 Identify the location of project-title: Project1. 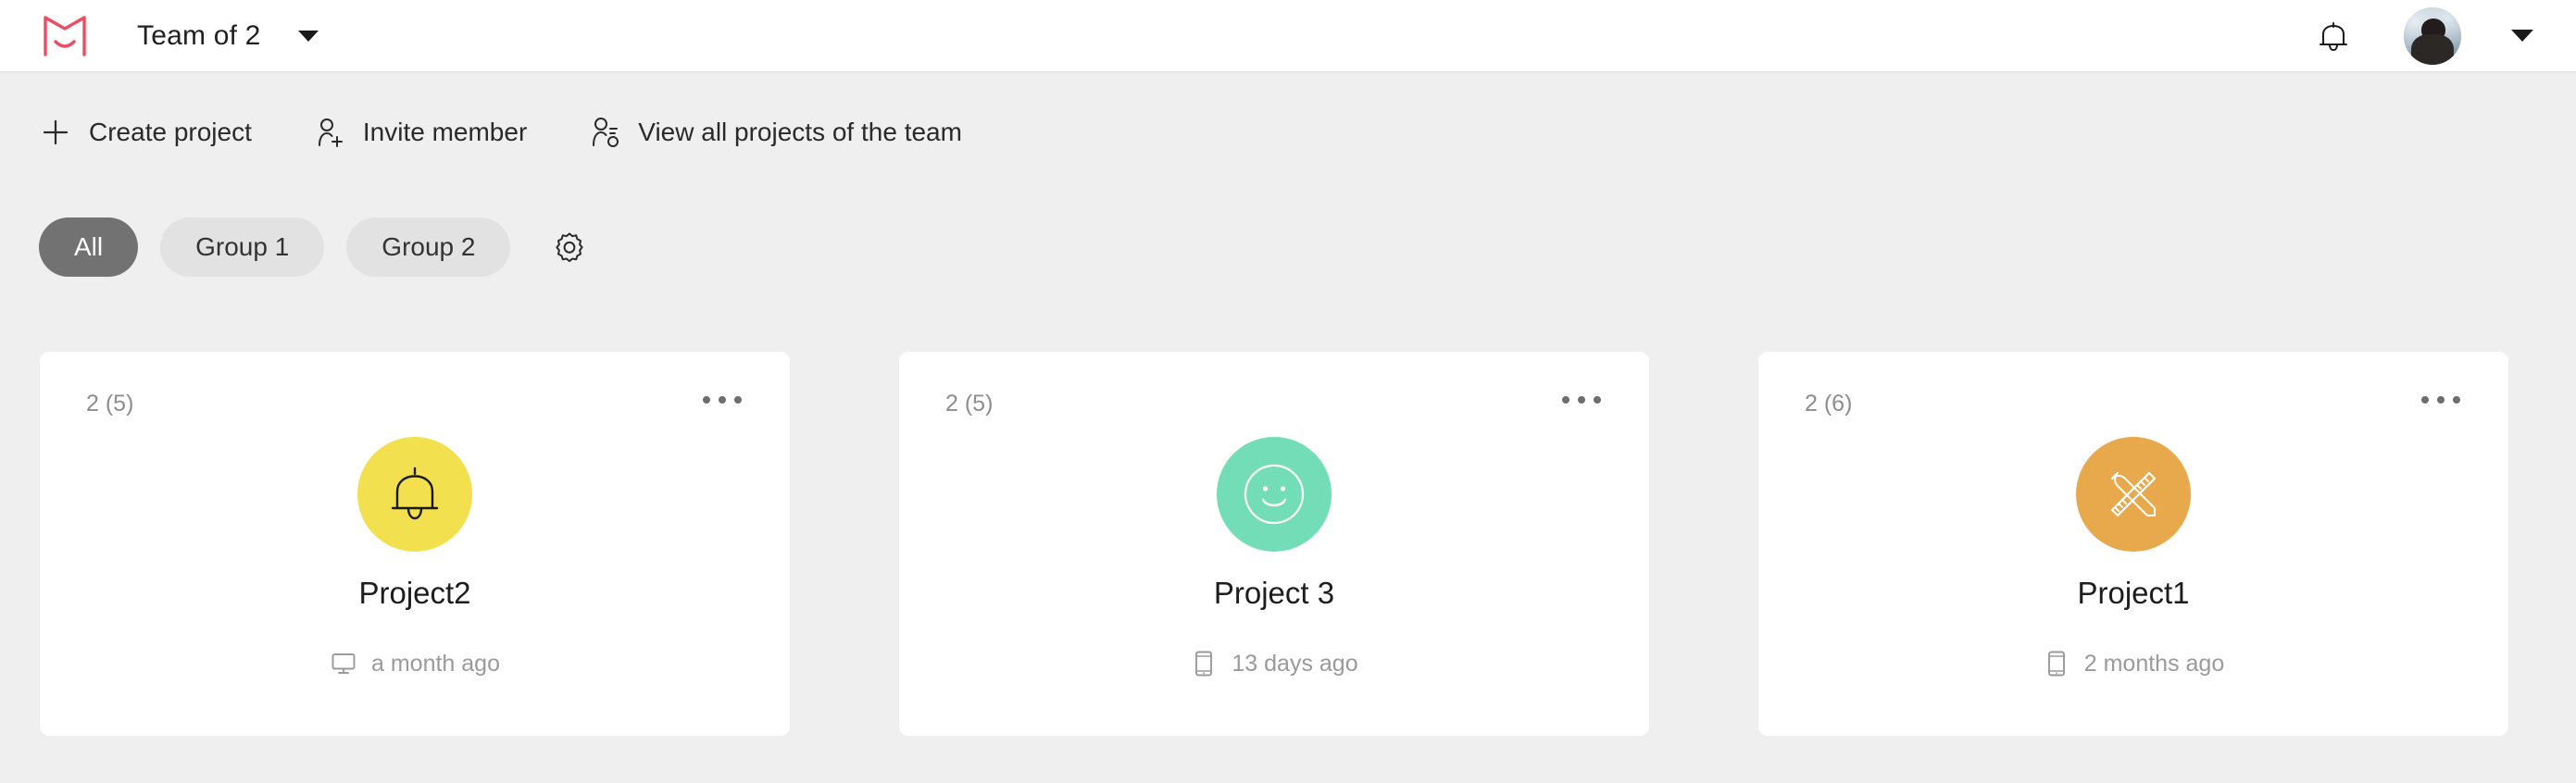
(2133, 593).